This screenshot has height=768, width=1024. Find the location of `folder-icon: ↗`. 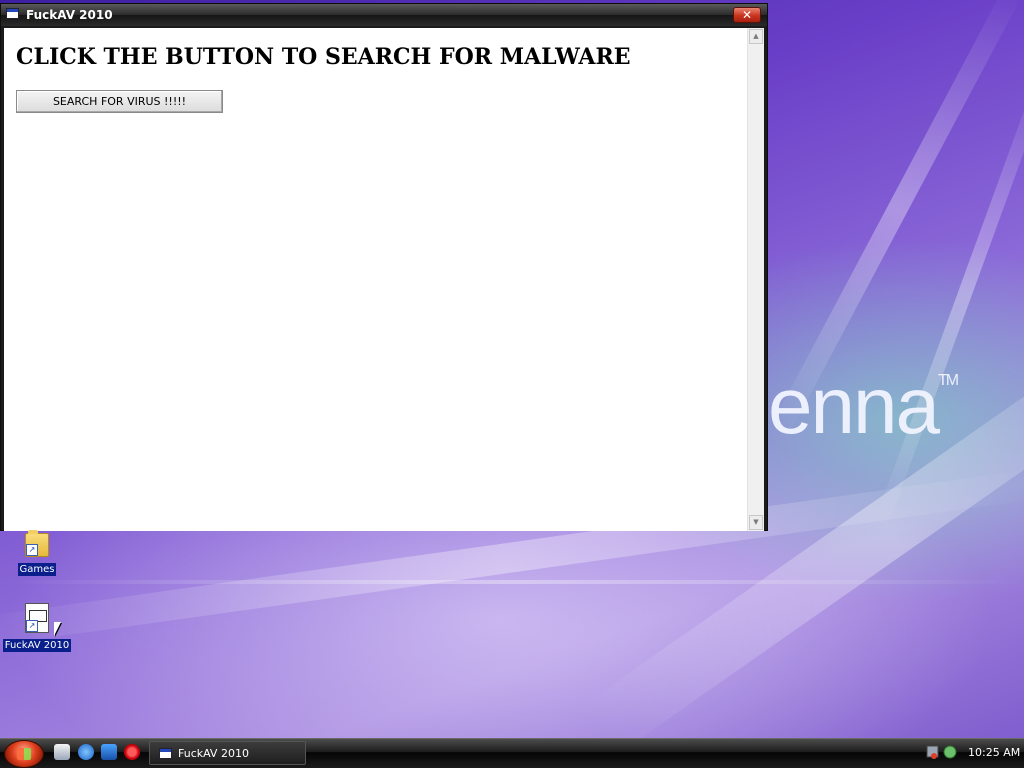

folder-icon: ↗ is located at coordinates (37, 543).